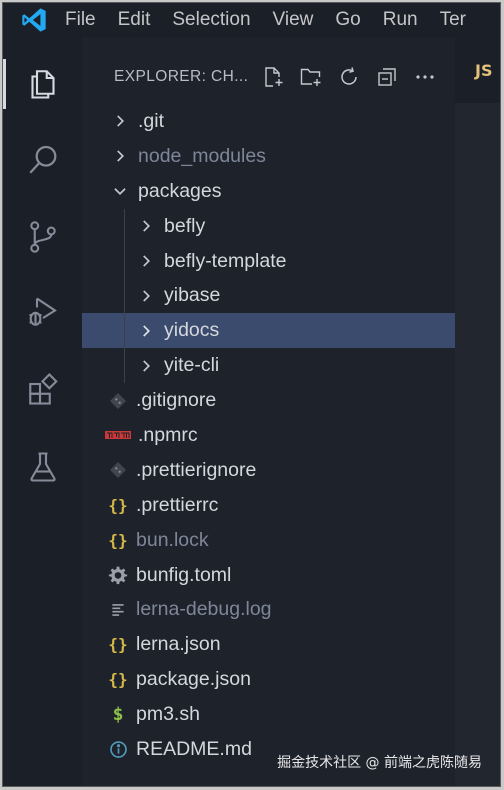  I want to click on tree-item-package-json: {} package.json, so click(268, 679).